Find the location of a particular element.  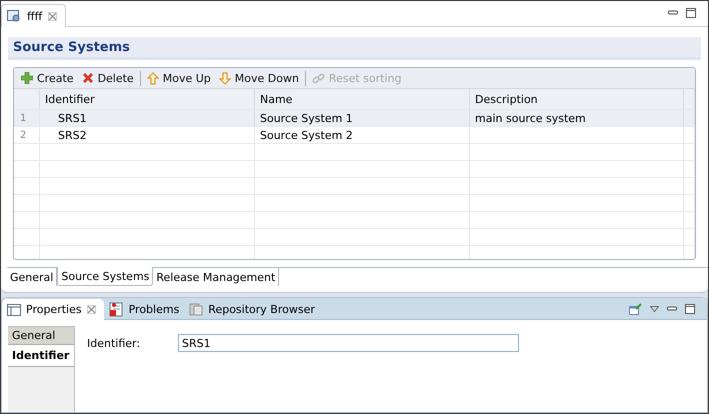

arrow-down-icon is located at coordinates (224, 78).